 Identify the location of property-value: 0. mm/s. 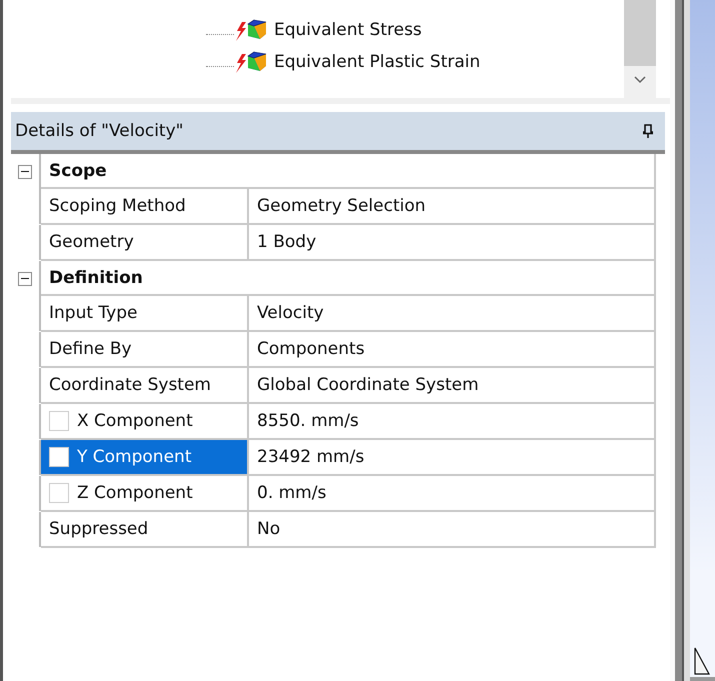
(452, 494).